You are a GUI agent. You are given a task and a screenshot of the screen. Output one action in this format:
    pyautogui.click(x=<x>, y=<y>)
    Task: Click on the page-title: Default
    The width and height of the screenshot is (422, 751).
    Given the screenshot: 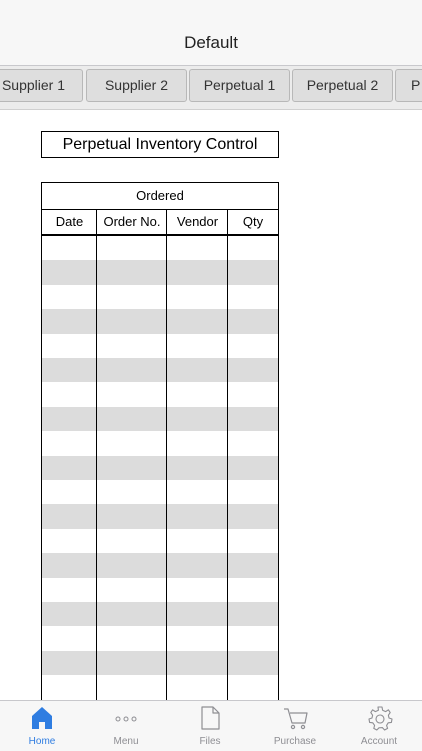 What is the action you would take?
    pyautogui.click(x=211, y=42)
    